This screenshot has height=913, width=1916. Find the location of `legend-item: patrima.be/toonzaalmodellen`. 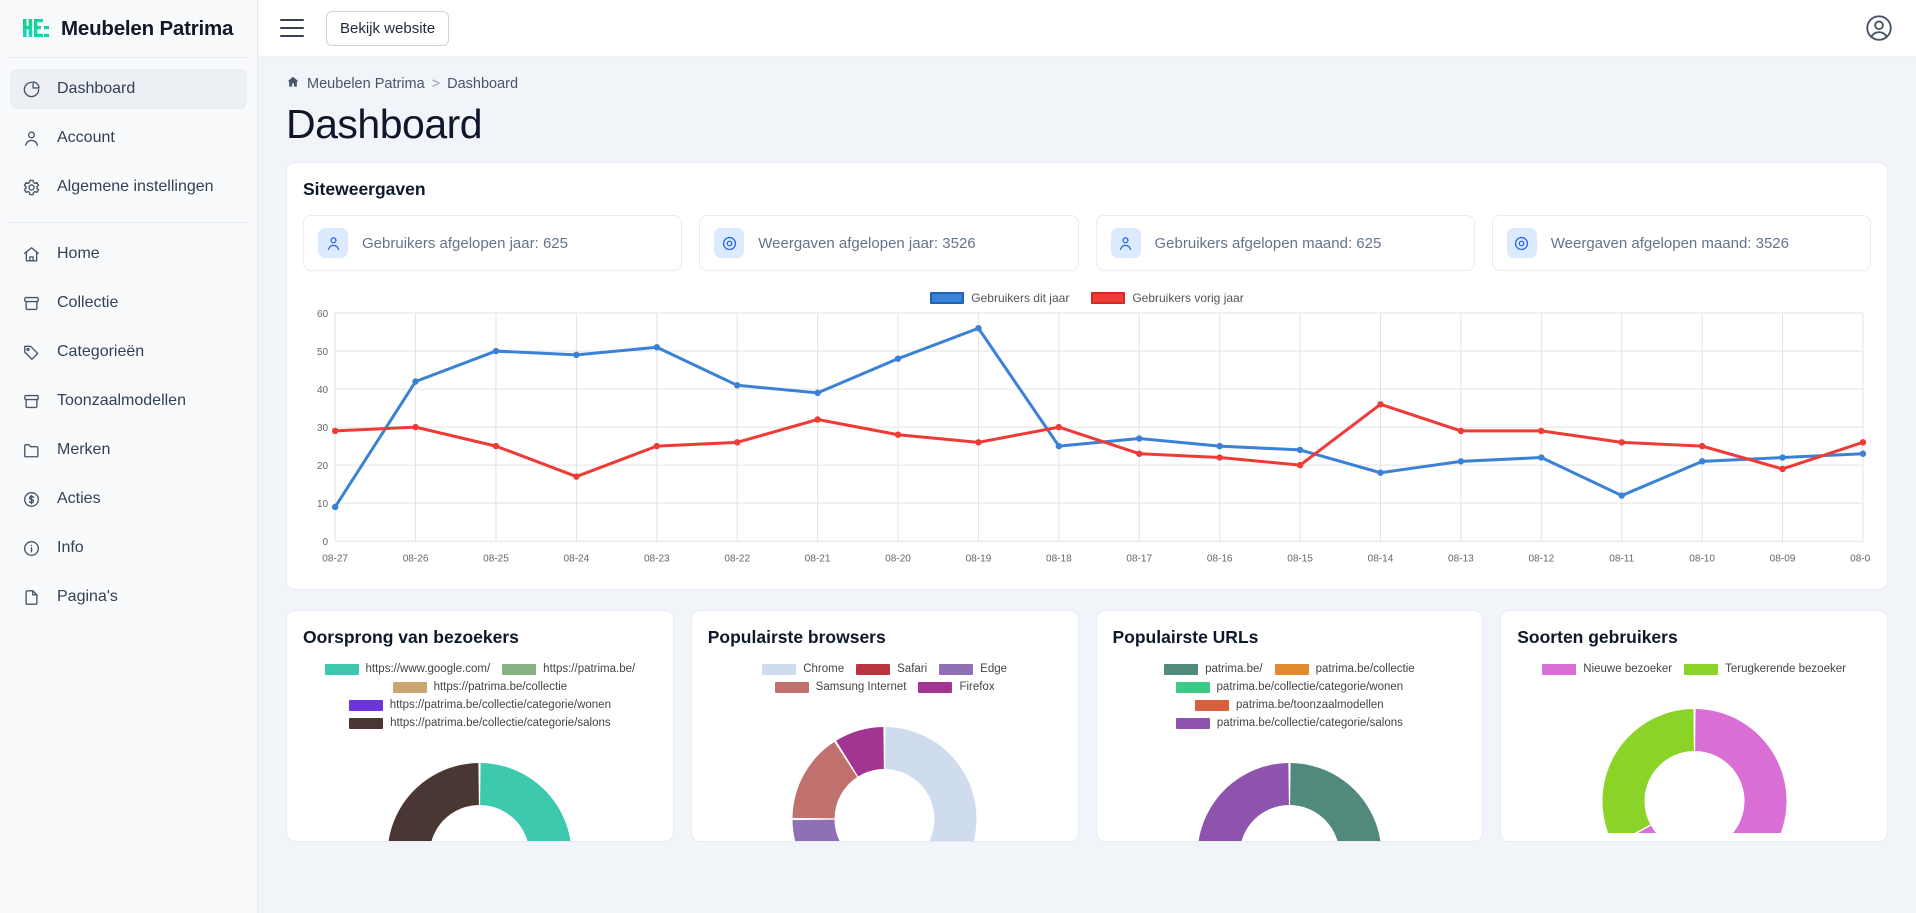

legend-item: patrima.be/toonzaalmodellen is located at coordinates (1289, 705).